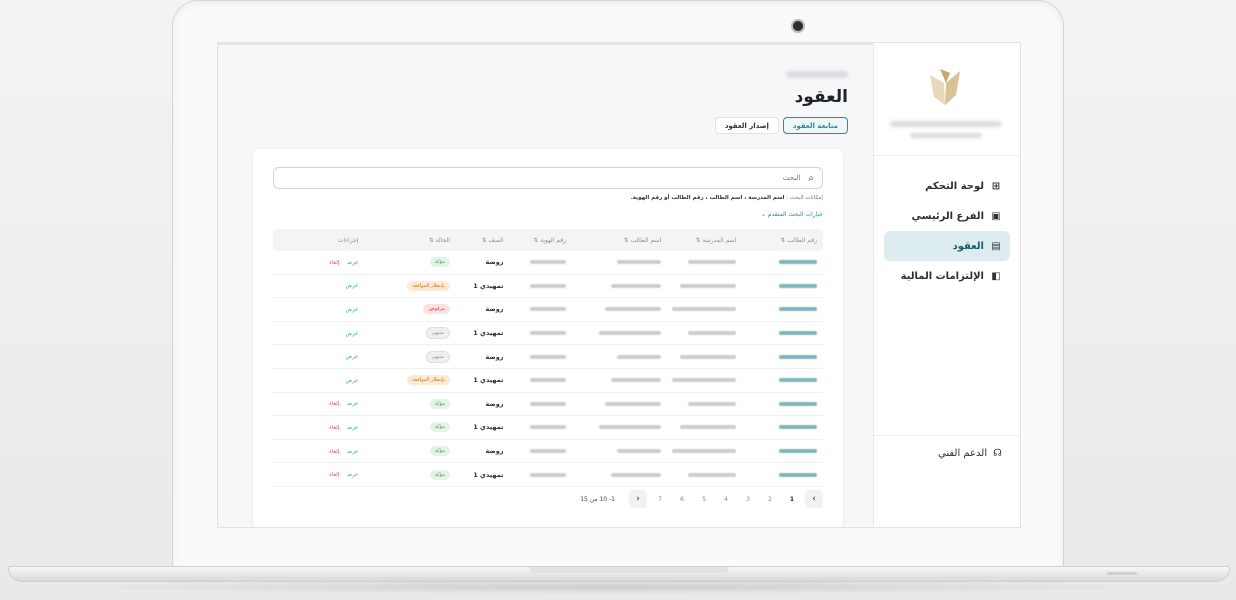 Image resolution: width=1236 pixels, height=600 pixels. What do you see at coordinates (792, 499) in the screenshot?
I see `page-button: 1` at bounding box center [792, 499].